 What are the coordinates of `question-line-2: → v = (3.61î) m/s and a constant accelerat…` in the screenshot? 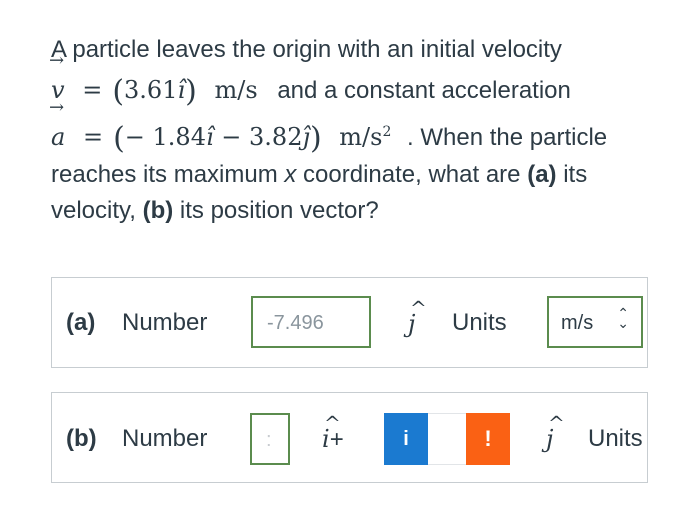 It's located at (310, 80).